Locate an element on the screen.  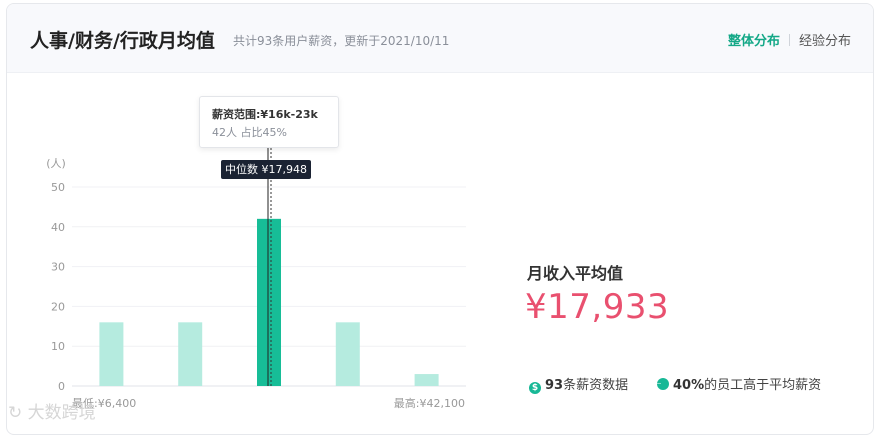
x-max-label: 最高:¥42,100 is located at coordinates (429, 403).